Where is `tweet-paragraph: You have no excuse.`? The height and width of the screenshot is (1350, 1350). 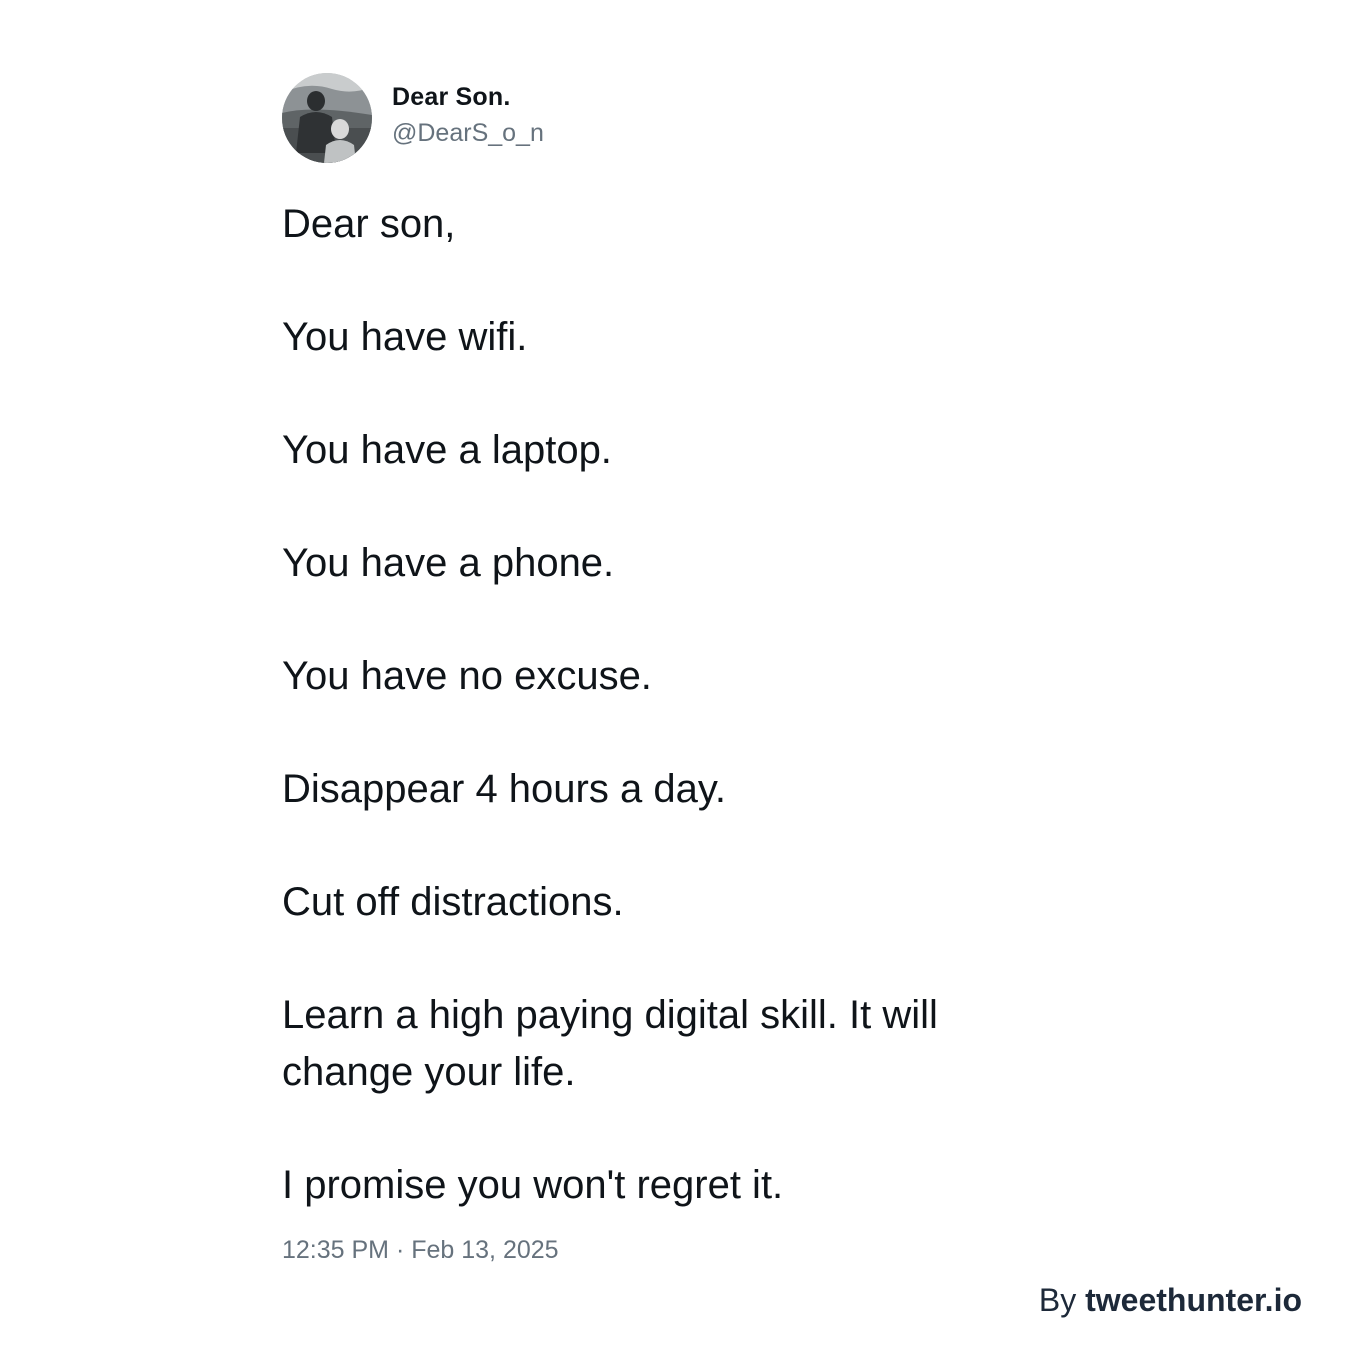 tweet-paragraph: You have no excuse. is located at coordinates (467, 676).